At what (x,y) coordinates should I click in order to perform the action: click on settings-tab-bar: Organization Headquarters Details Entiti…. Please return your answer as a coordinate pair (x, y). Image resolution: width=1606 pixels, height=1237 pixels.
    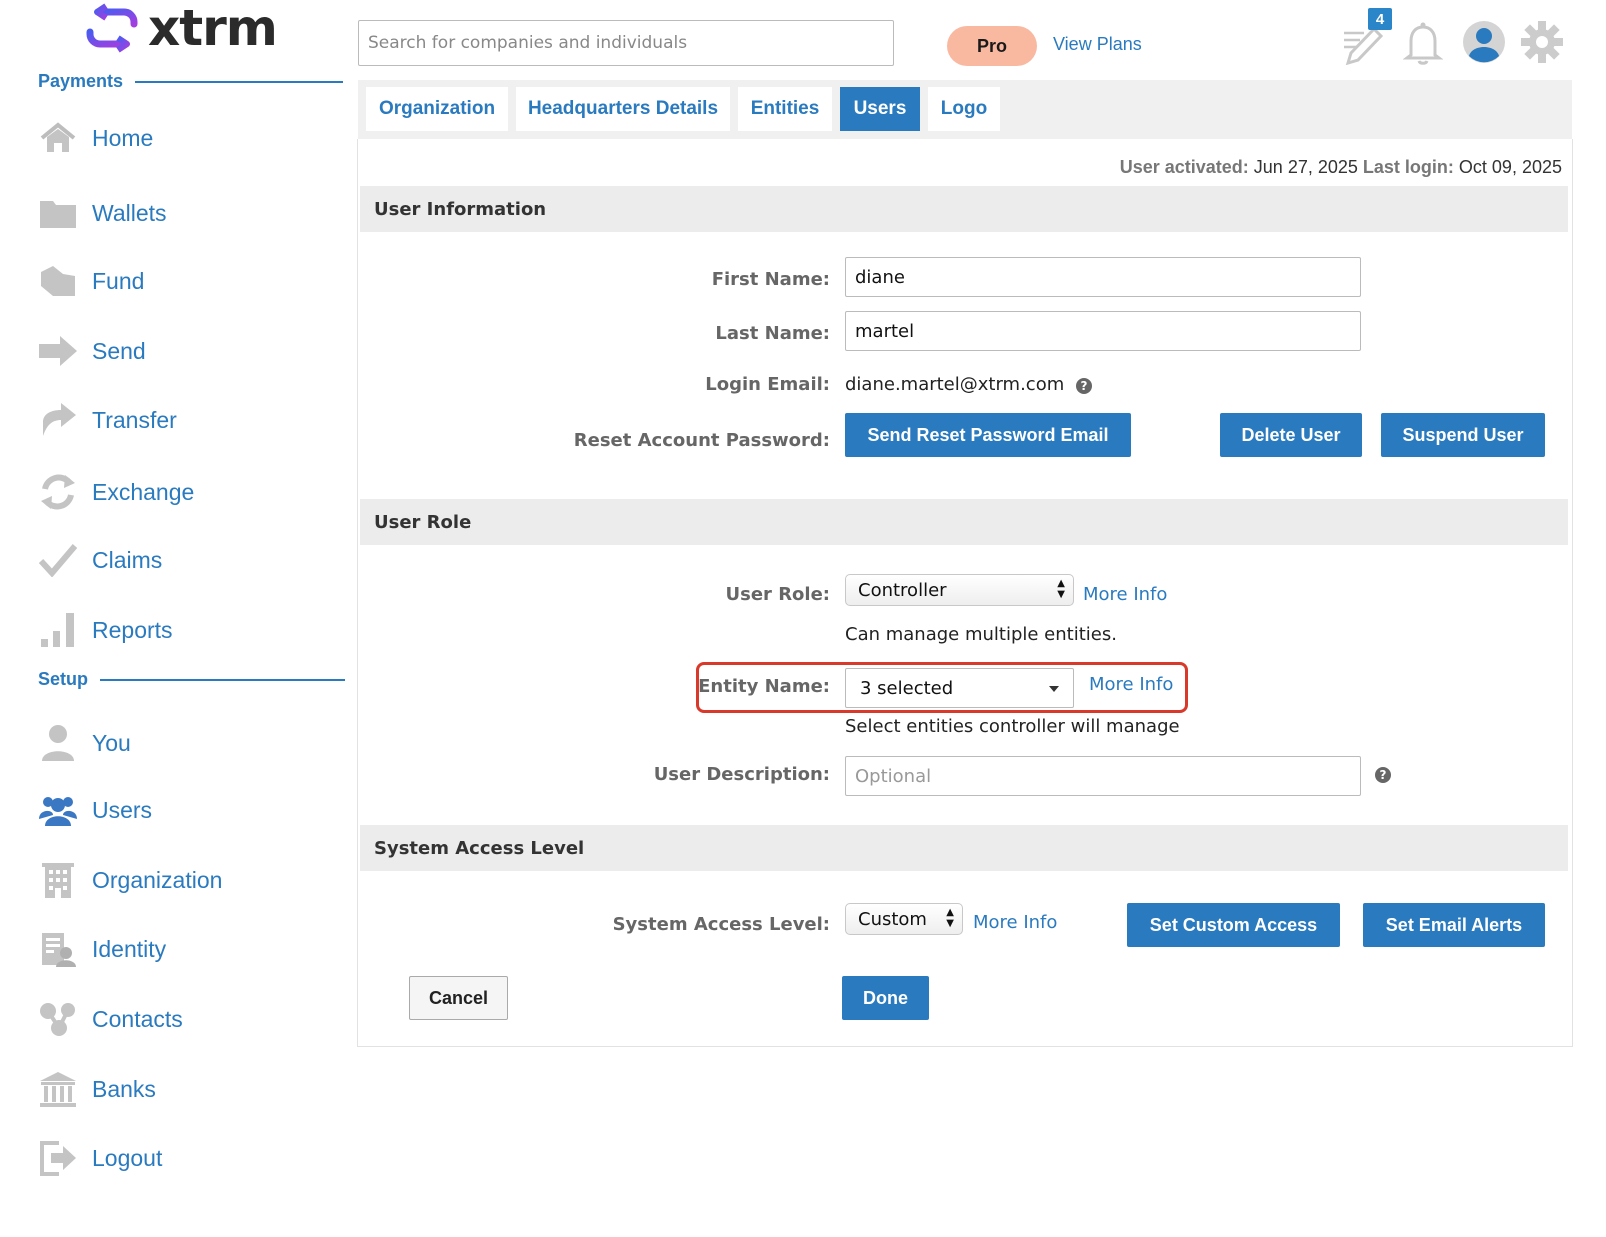
    Looking at the image, I should click on (965, 109).